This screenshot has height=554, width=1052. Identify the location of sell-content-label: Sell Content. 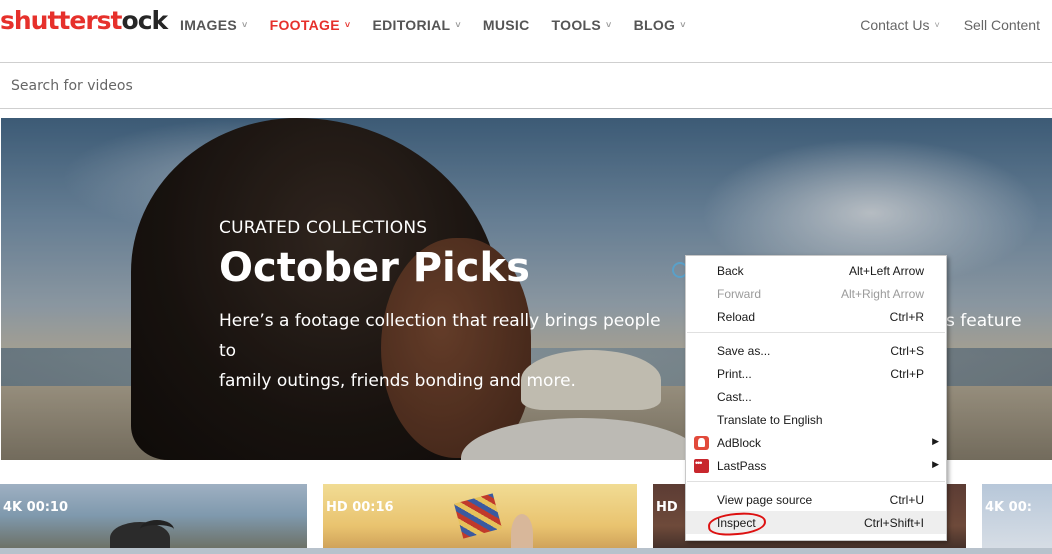
(1001, 25).